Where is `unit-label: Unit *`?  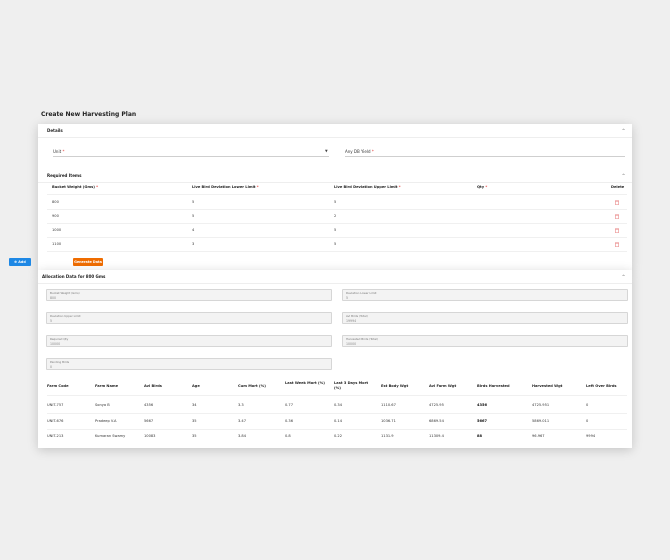
unit-label: Unit * is located at coordinates (59, 151).